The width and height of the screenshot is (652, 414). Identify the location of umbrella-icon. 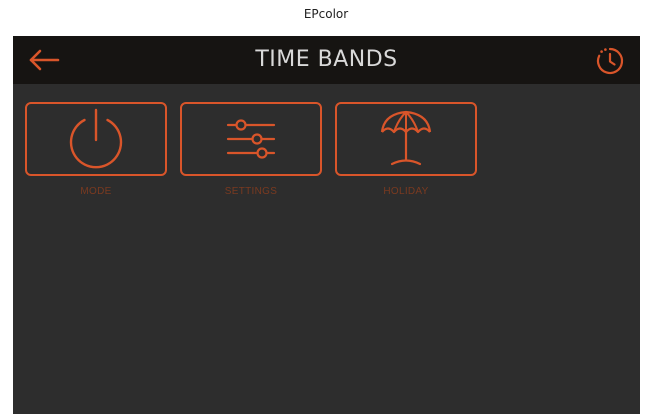
(406, 138).